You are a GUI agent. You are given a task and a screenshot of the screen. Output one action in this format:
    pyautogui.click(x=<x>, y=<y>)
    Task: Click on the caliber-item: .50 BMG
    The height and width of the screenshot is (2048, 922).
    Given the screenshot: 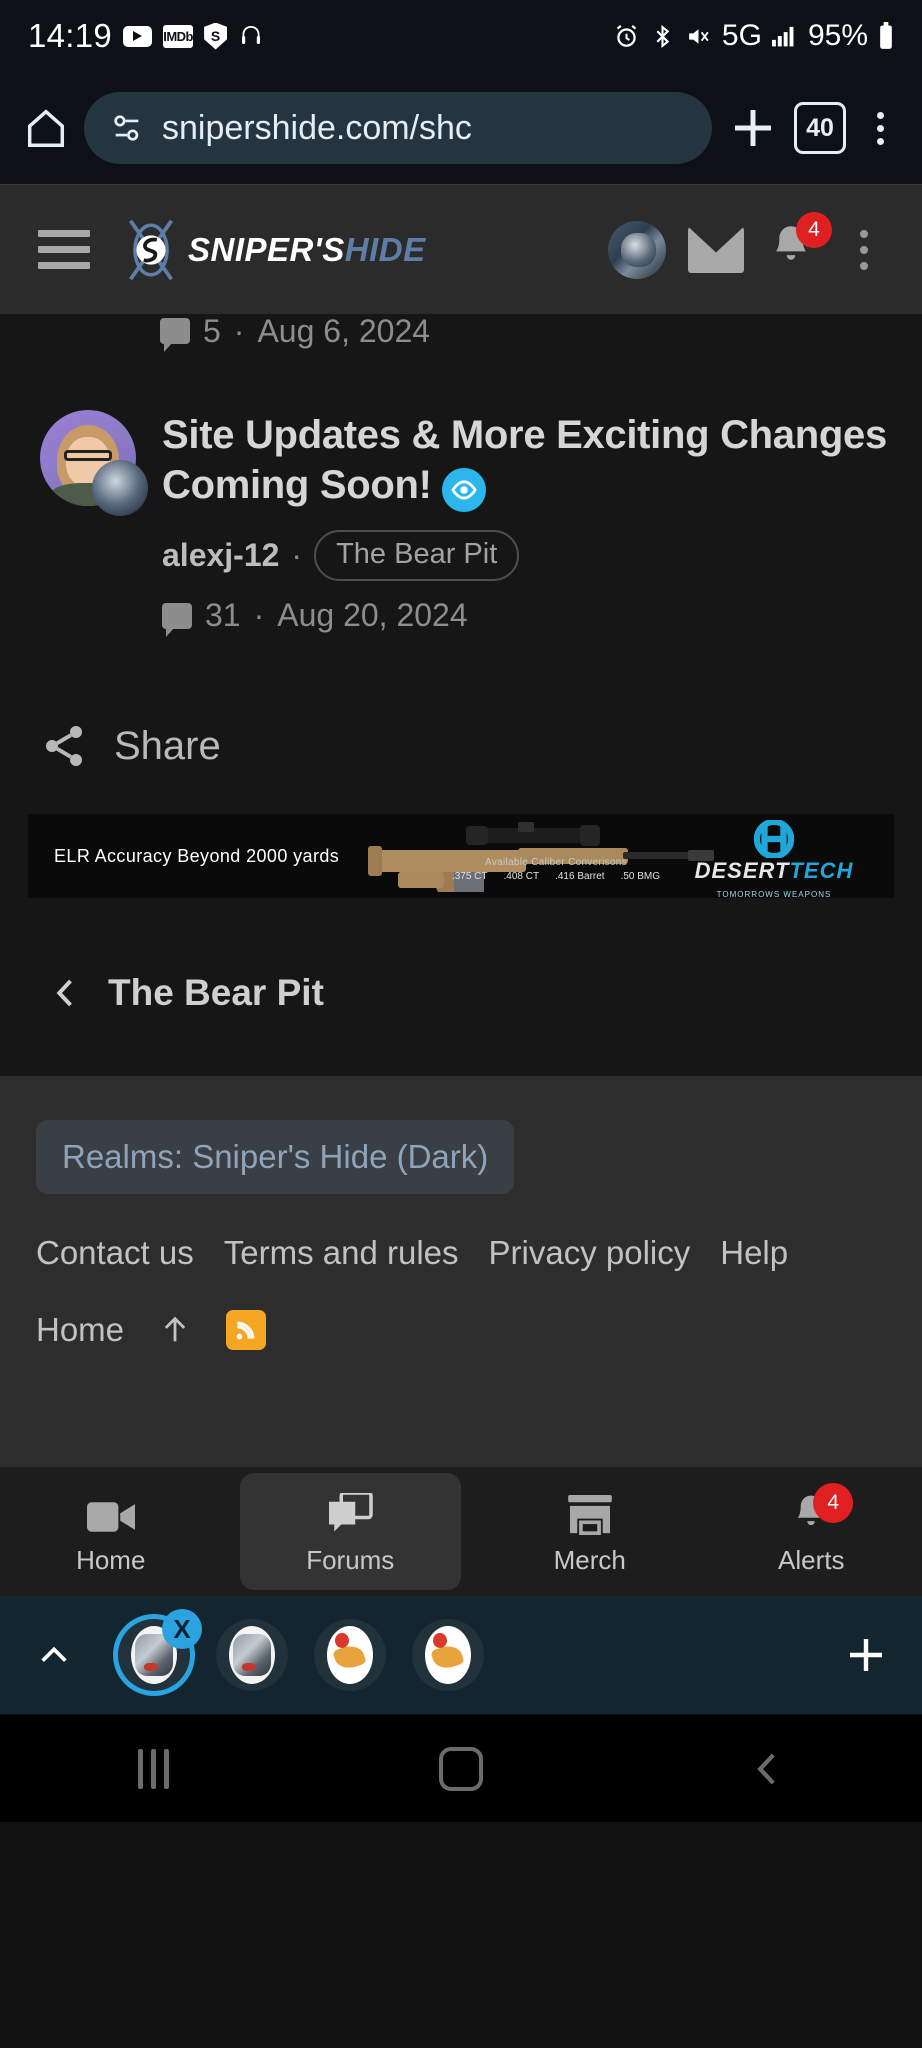 What is the action you would take?
    pyautogui.click(x=640, y=876)
    